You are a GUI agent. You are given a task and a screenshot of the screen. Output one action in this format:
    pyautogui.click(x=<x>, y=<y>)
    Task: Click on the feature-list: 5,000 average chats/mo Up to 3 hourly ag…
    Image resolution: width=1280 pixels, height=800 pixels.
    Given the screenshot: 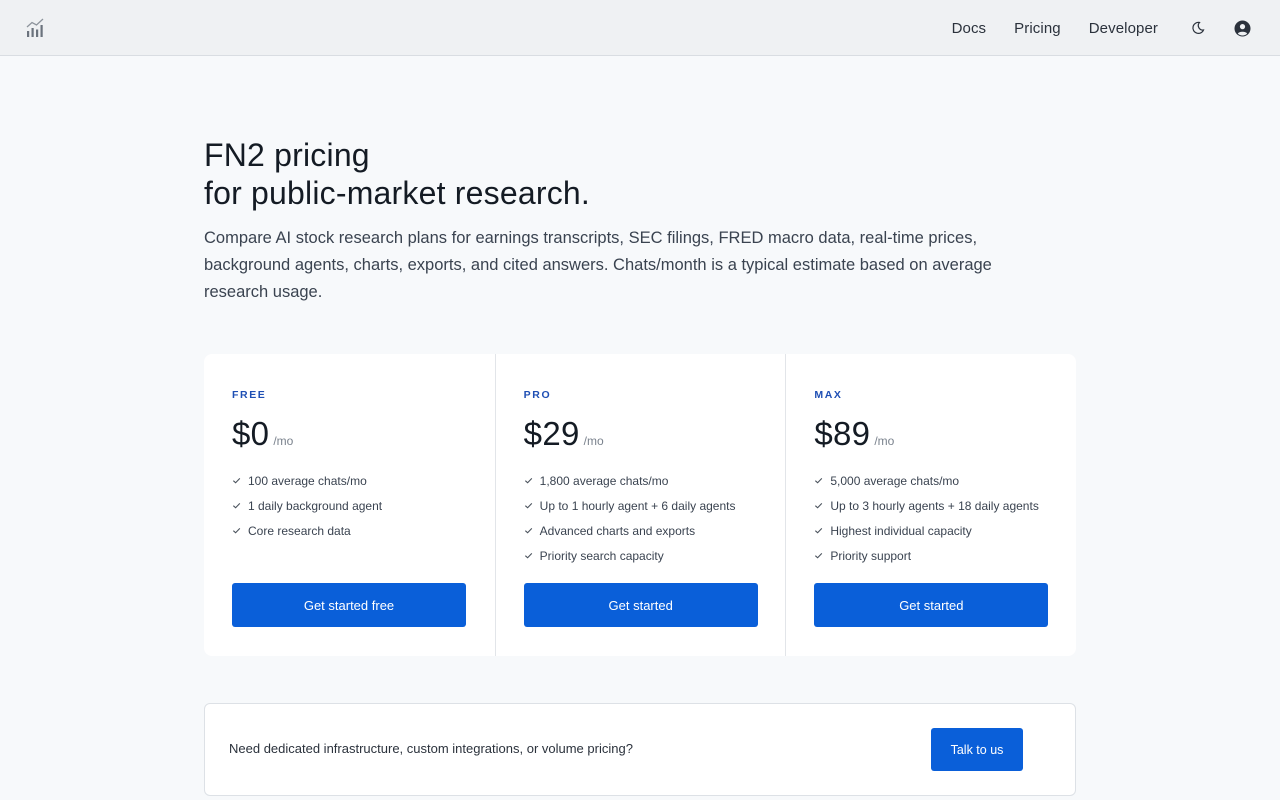 What is the action you would take?
    pyautogui.click(x=931, y=518)
    